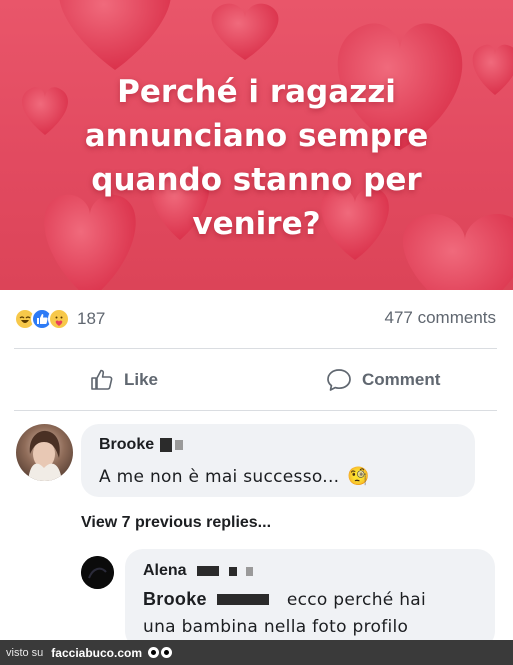  Describe the element at coordinates (96, 652) in the screenshot. I see `watermark-brand: facciabuco.com` at that location.